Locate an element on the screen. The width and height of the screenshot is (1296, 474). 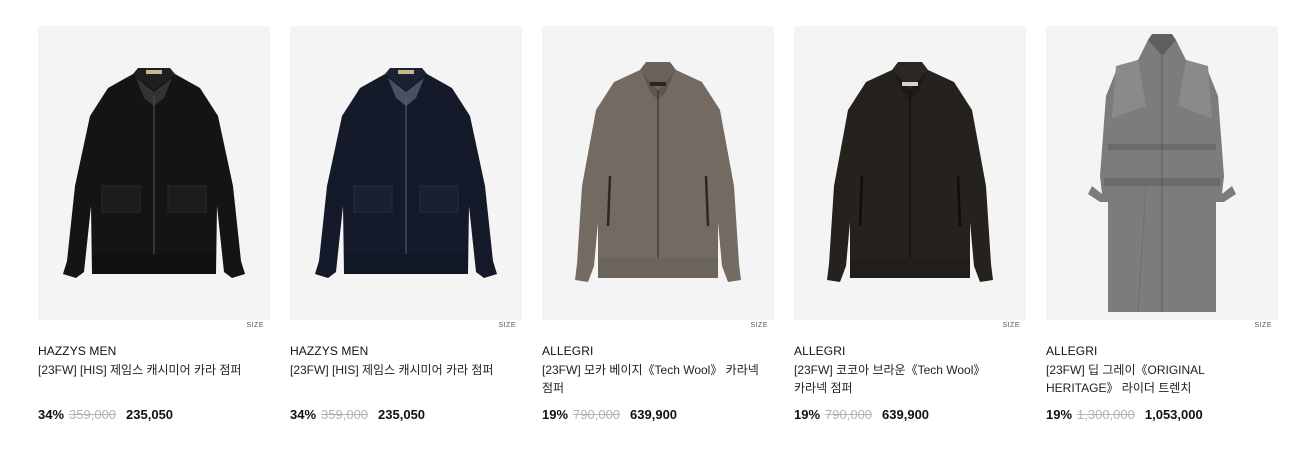
navy-collar-jacket-image is located at coordinates (406, 173).